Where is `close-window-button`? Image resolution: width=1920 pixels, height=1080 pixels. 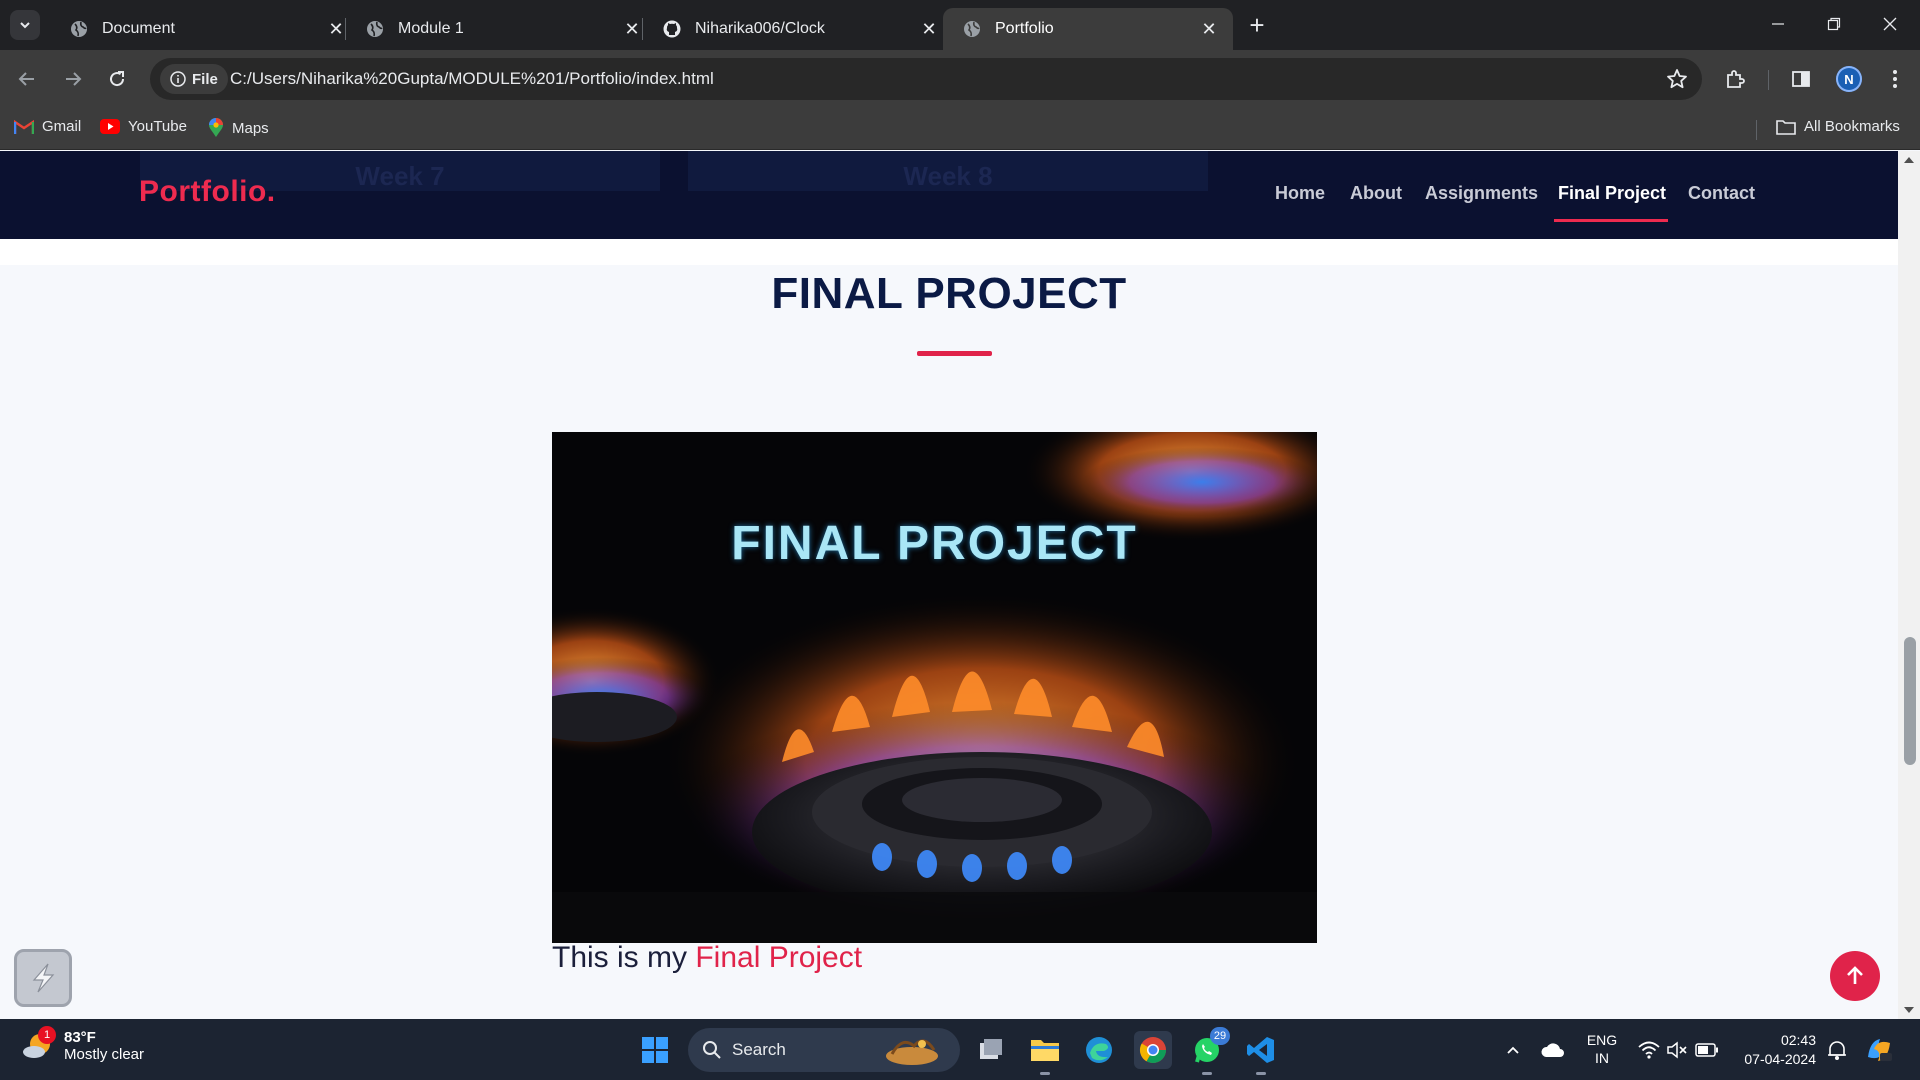 close-window-button is located at coordinates (1890, 24).